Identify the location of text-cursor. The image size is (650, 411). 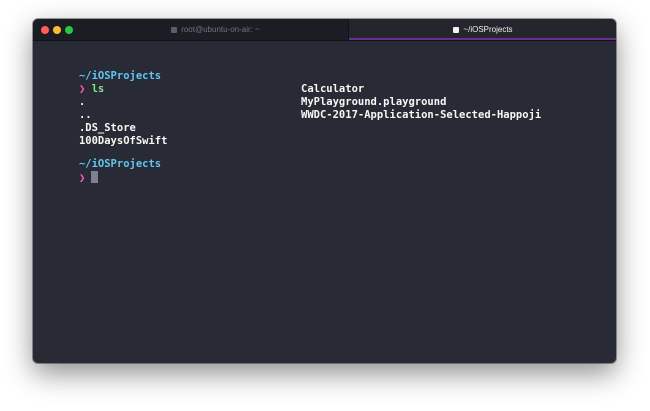
(95, 176).